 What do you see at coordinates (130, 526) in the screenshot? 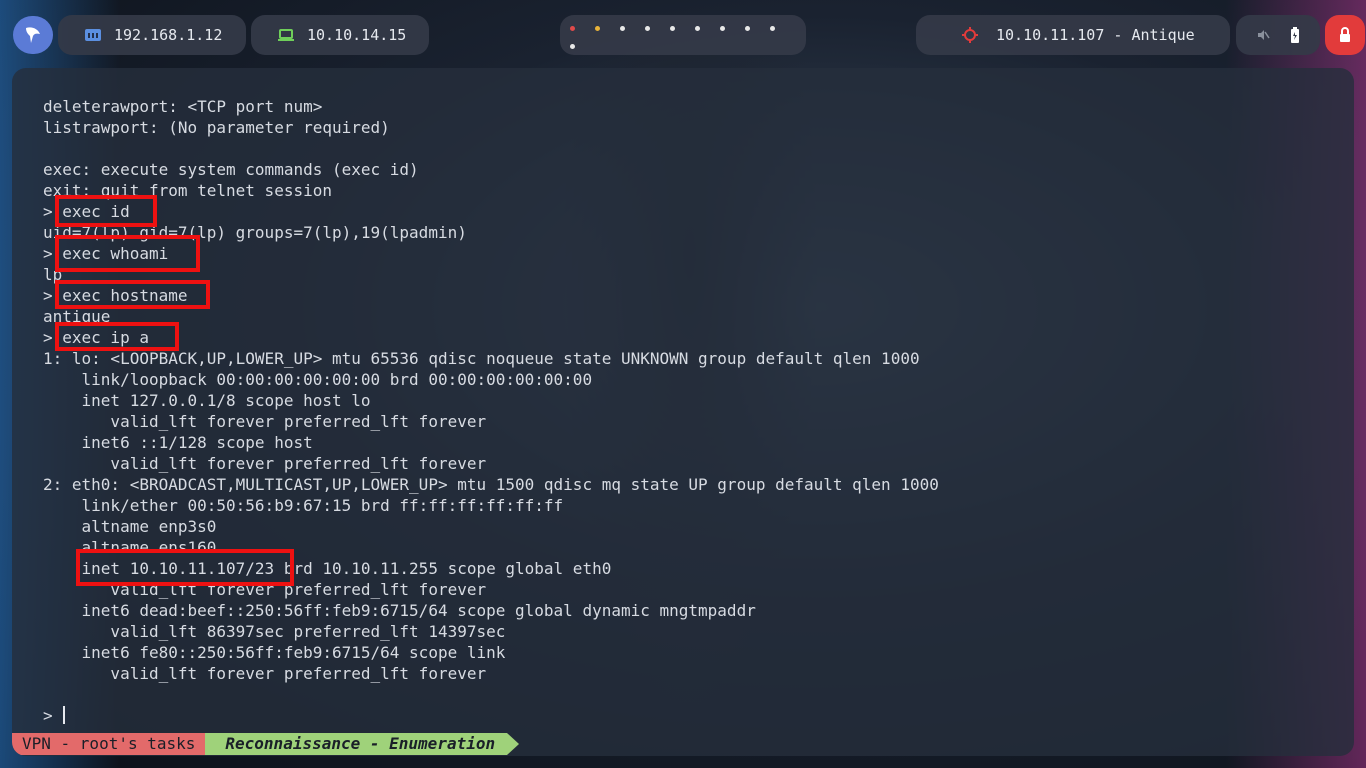
I see `terminal-line: altname enp3s0` at bounding box center [130, 526].